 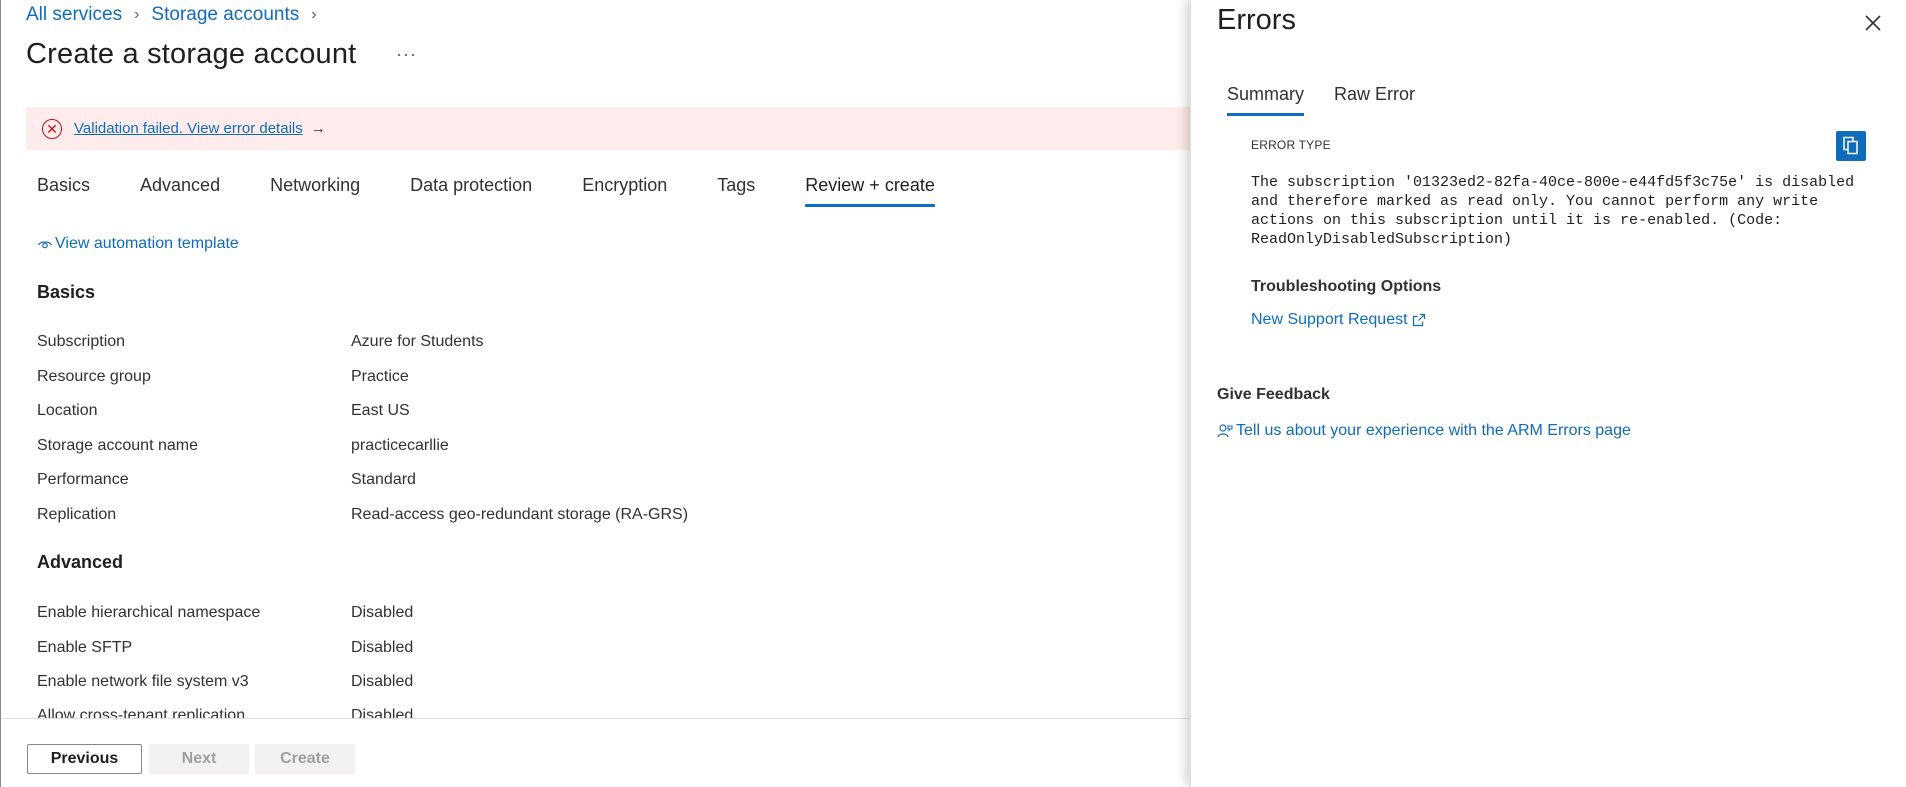 I want to click on troubleshooting-heading: Troubleshooting Options, so click(x=1346, y=286).